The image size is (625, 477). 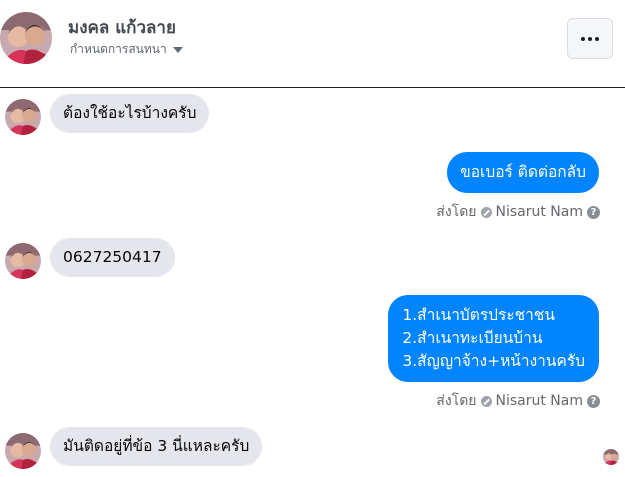 What do you see at coordinates (122, 27) in the screenshot?
I see `contact-name: มงคล แก้วลาย` at bounding box center [122, 27].